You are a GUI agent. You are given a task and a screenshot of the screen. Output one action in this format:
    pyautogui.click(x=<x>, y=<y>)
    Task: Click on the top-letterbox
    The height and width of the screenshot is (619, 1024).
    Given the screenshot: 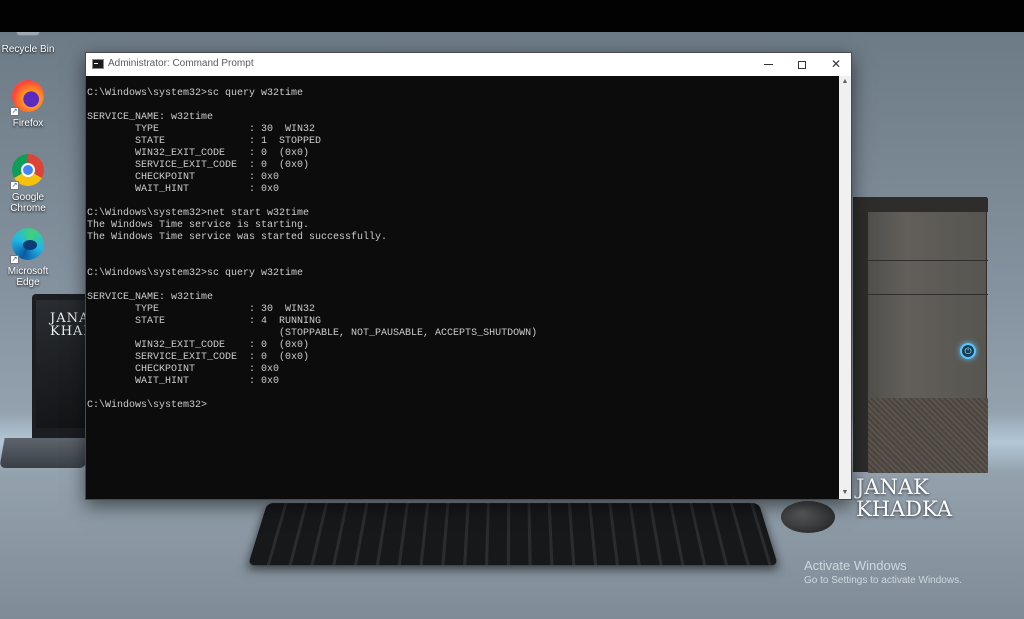 What is the action you would take?
    pyautogui.click(x=512, y=16)
    